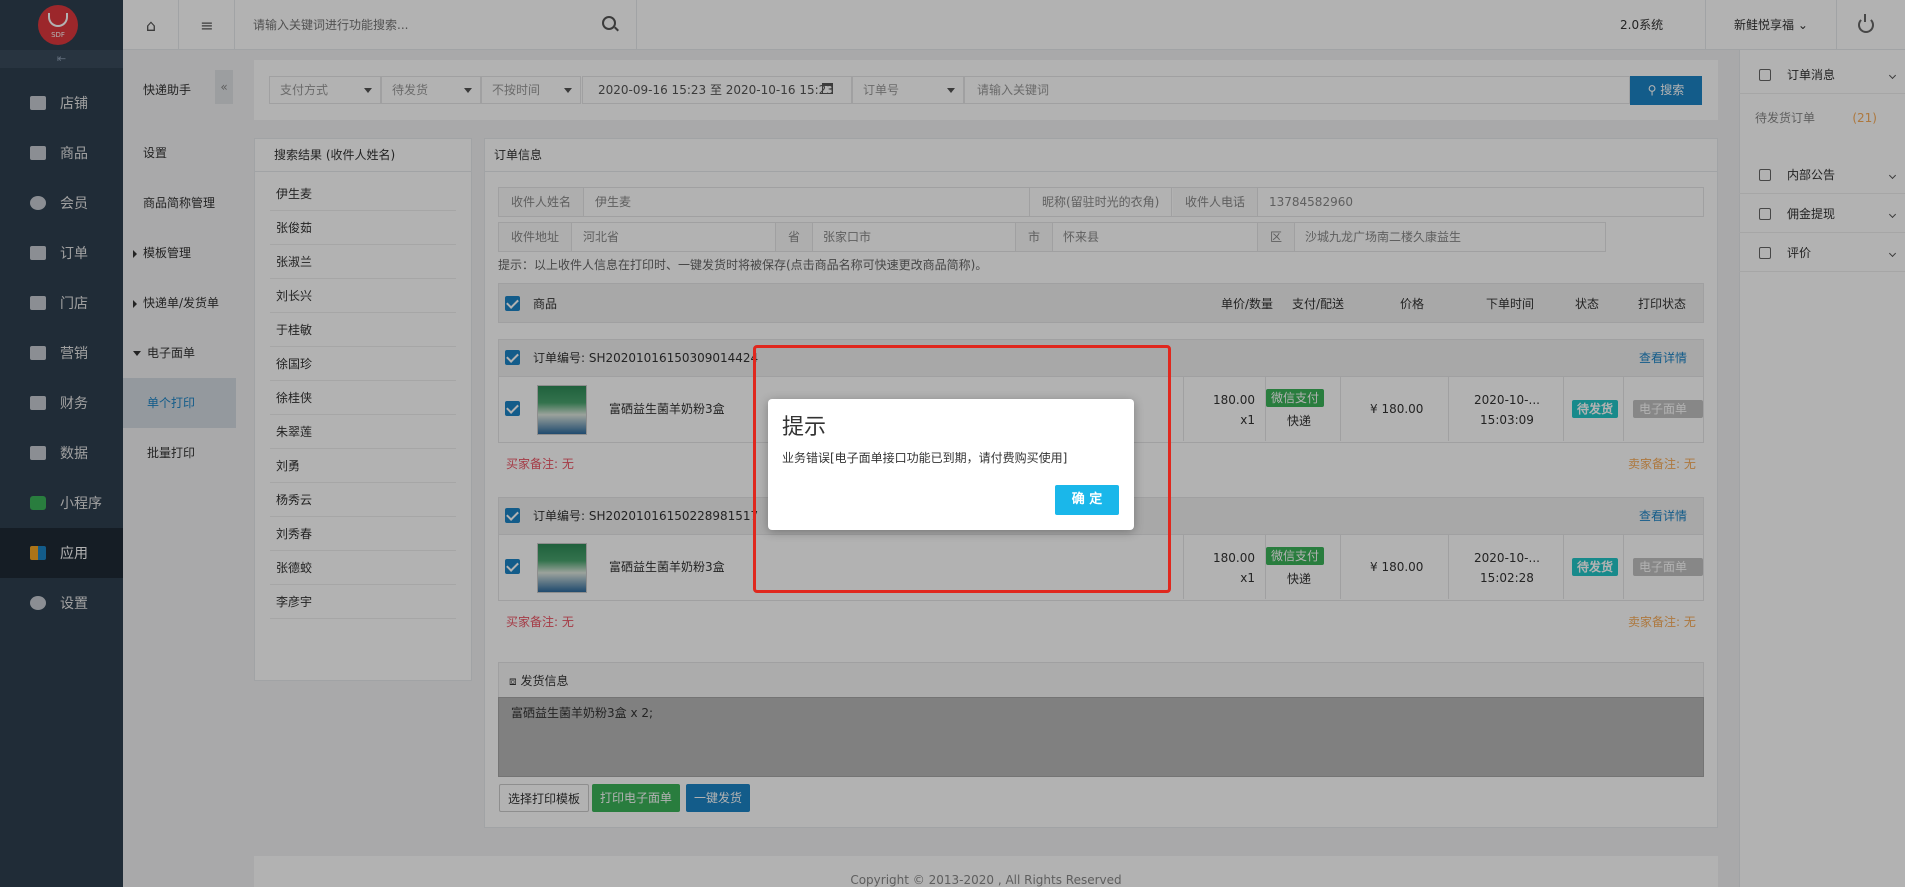  I want to click on dialog-title: 提示, so click(804, 427).